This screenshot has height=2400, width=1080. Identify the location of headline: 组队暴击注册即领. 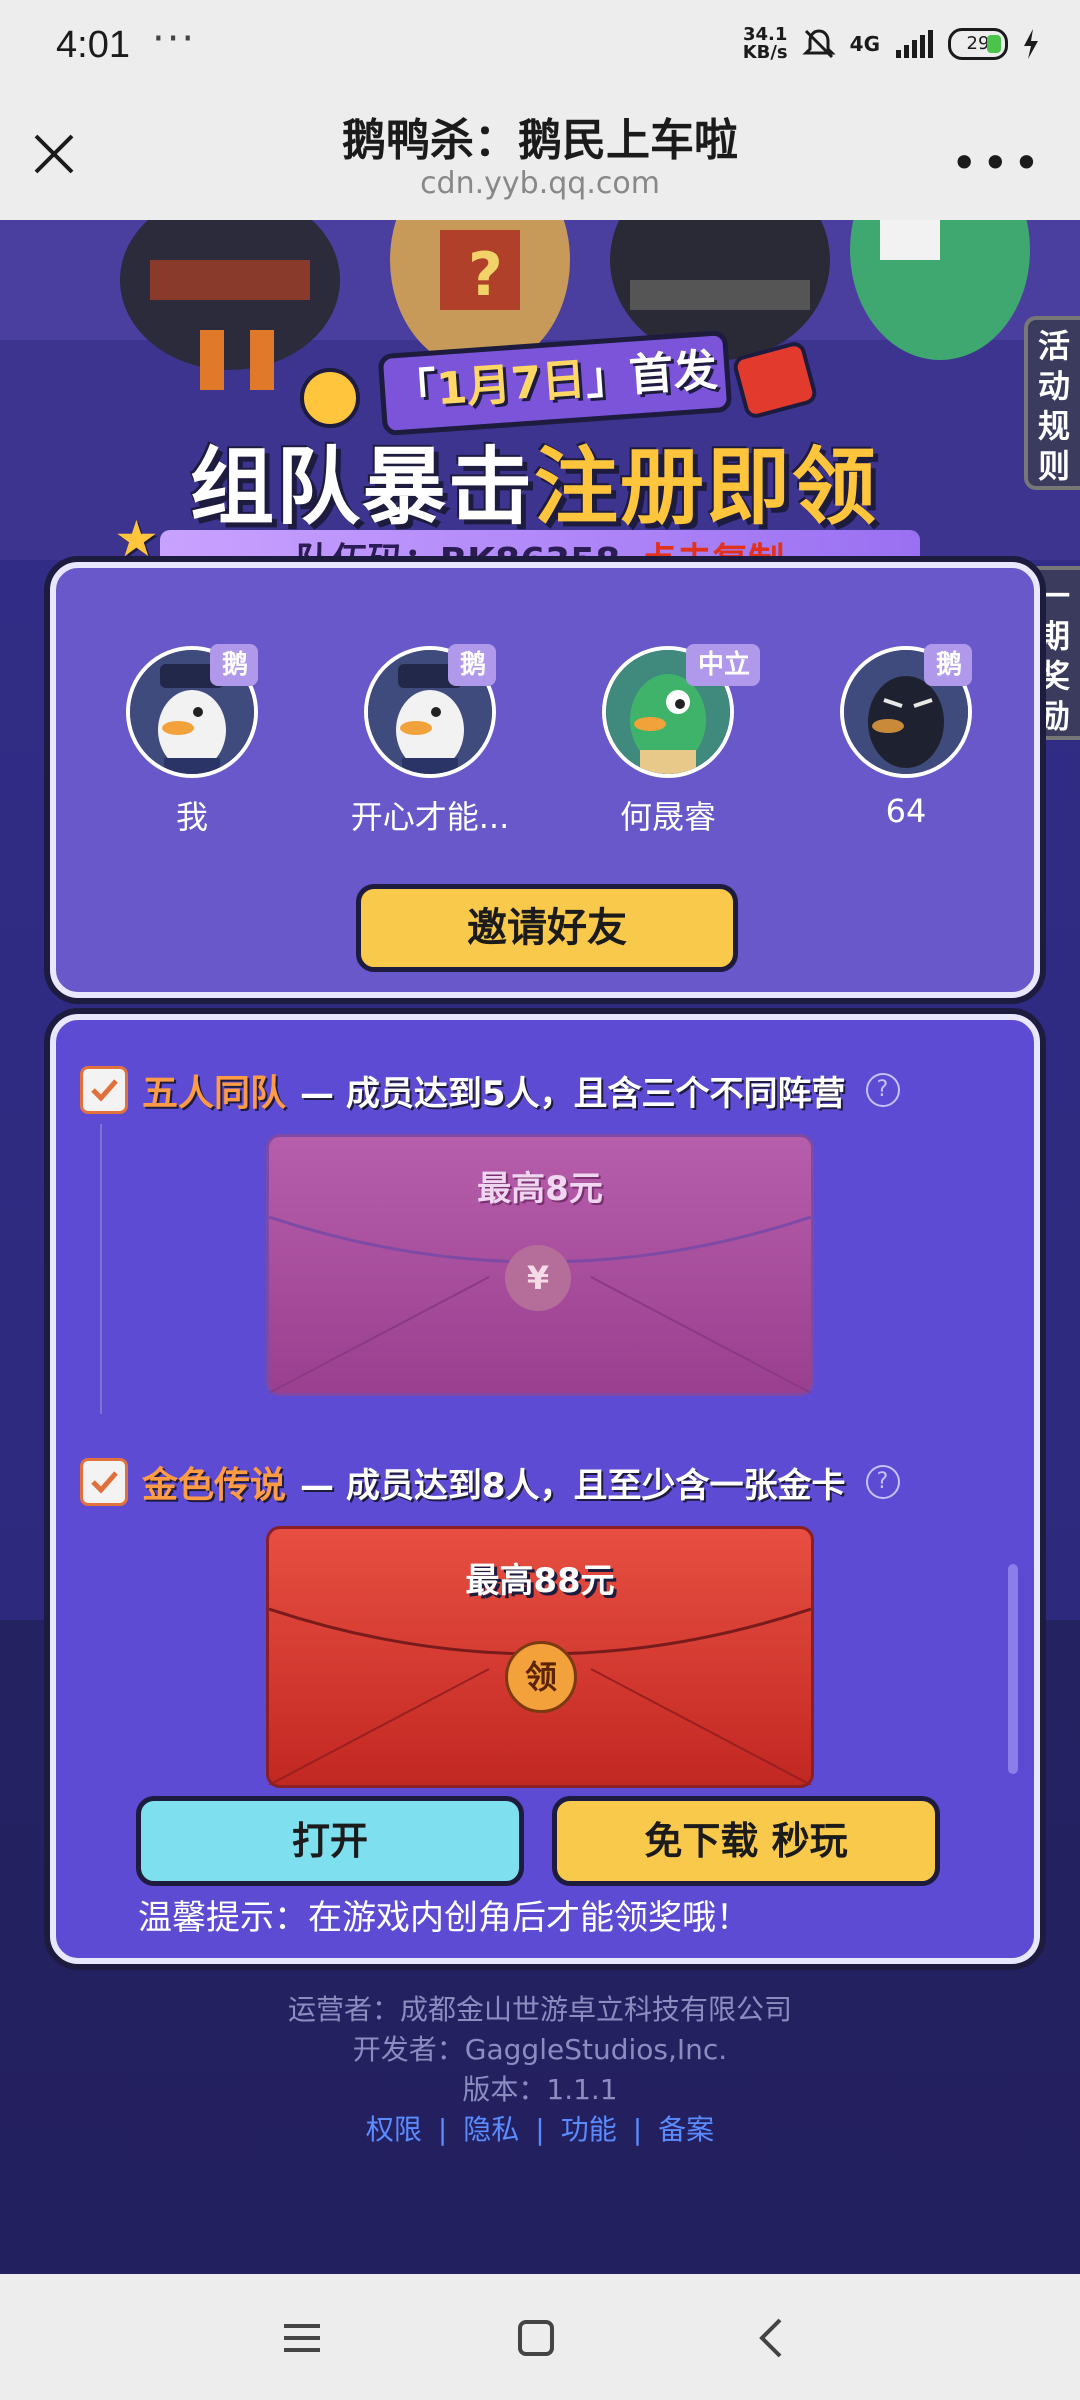
(550, 480).